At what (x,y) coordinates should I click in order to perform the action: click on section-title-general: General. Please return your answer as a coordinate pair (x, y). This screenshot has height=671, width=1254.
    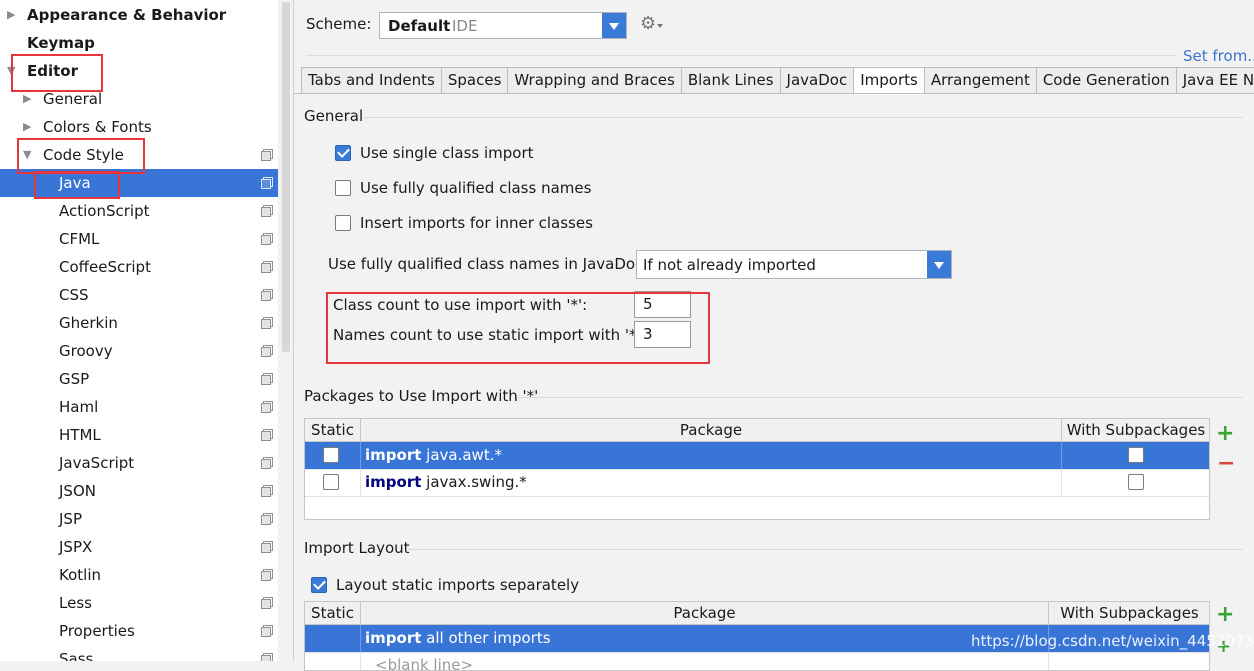
    Looking at the image, I should click on (334, 116).